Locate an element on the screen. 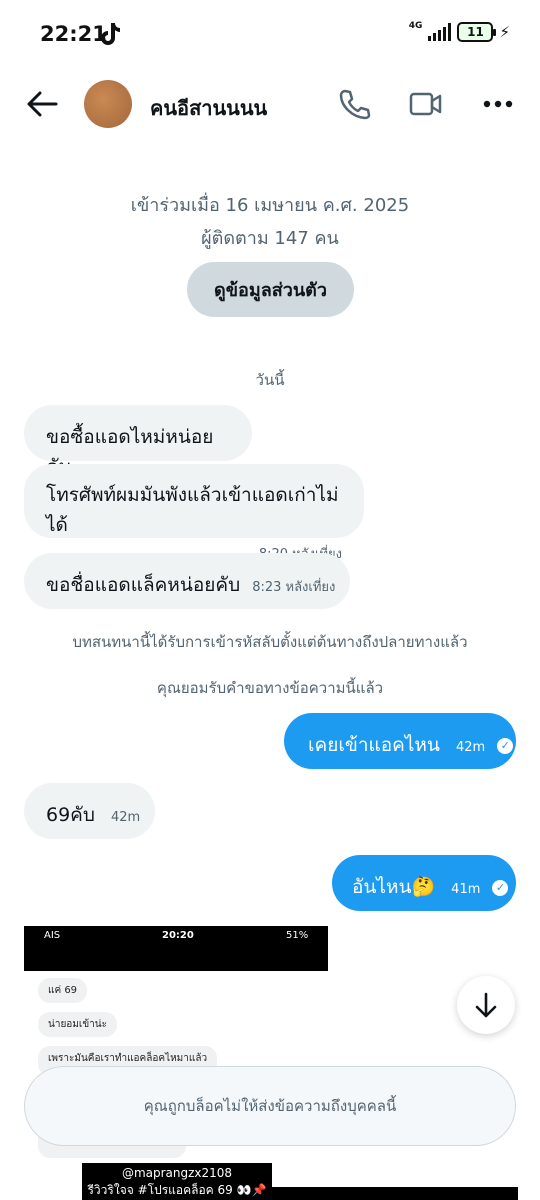  conversation-header: คนอีสานนนน is located at coordinates (270, 105).